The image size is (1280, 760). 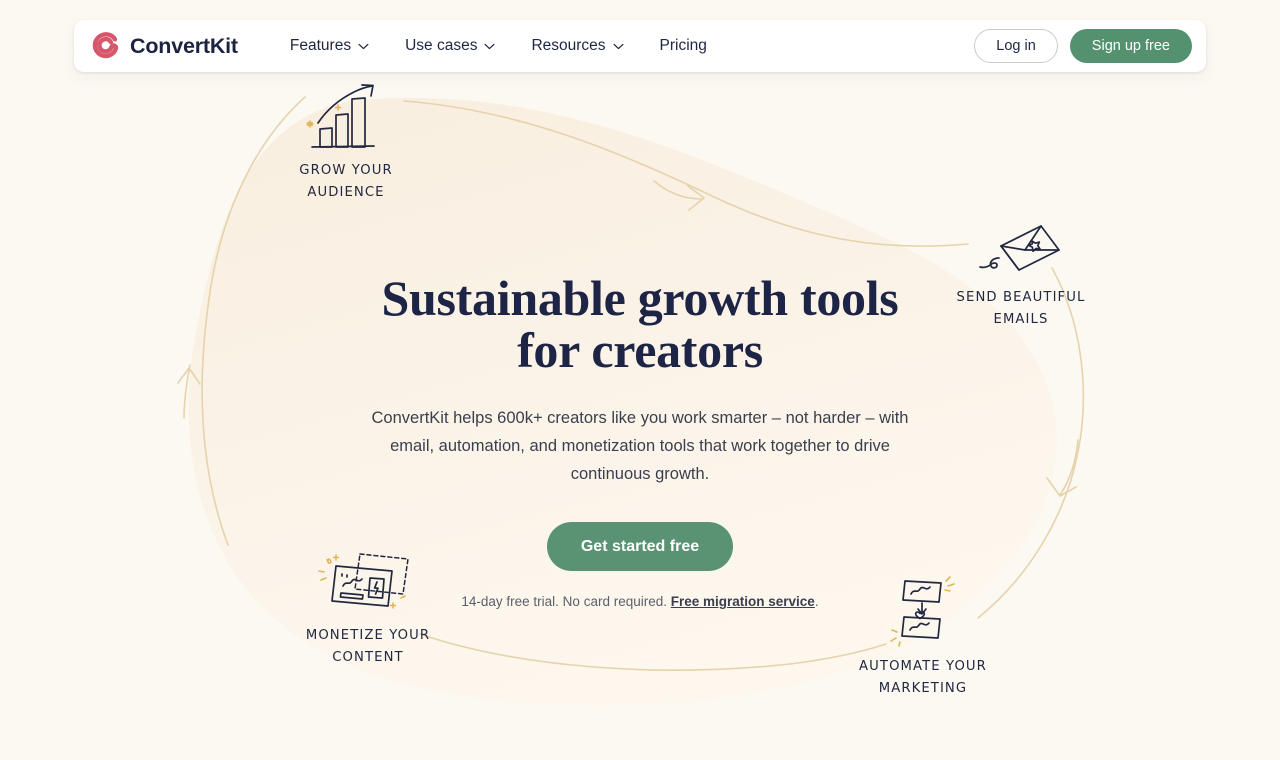 I want to click on page-title-line-2: for creators, so click(x=640, y=350).